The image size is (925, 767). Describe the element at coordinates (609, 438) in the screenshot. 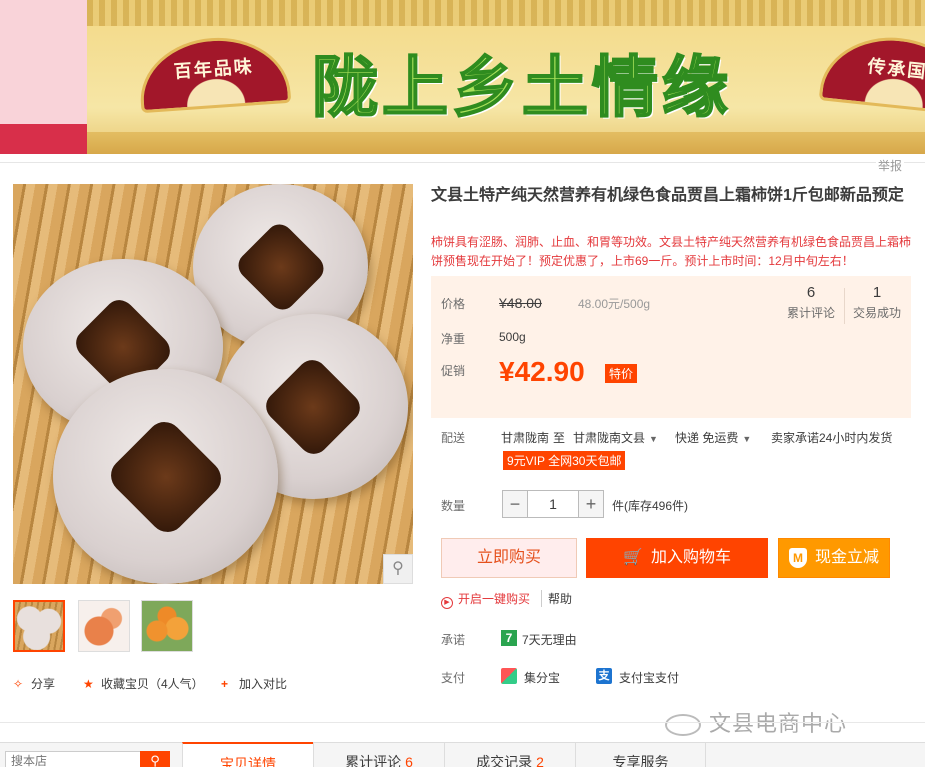

I see `ship-to: 甘肃陇南文县` at that location.